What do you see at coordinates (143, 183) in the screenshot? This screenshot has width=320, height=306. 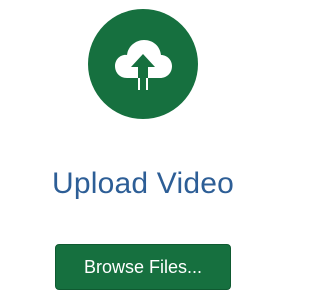 I see `upload-title: Upload Video` at bounding box center [143, 183].